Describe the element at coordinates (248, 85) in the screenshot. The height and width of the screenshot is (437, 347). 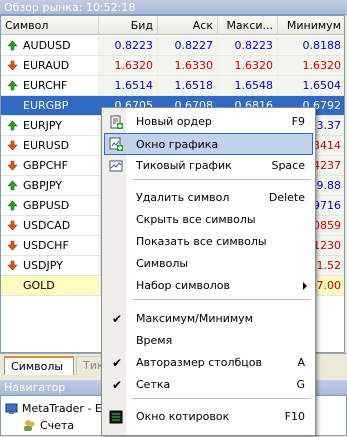
I see `max-cell: 1.6548` at that location.